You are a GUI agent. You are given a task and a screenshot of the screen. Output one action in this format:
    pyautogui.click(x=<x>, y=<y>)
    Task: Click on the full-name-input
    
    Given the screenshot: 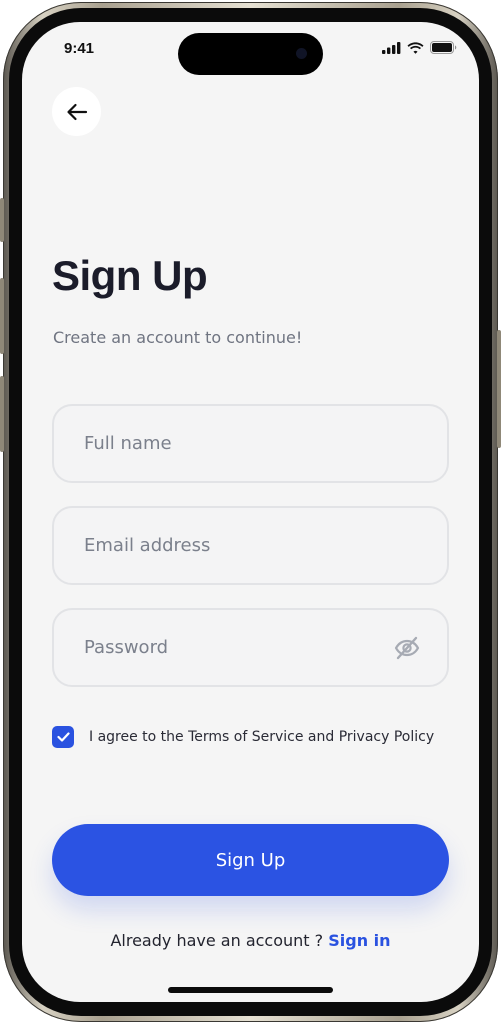 What is the action you would take?
    pyautogui.click(x=232, y=443)
    